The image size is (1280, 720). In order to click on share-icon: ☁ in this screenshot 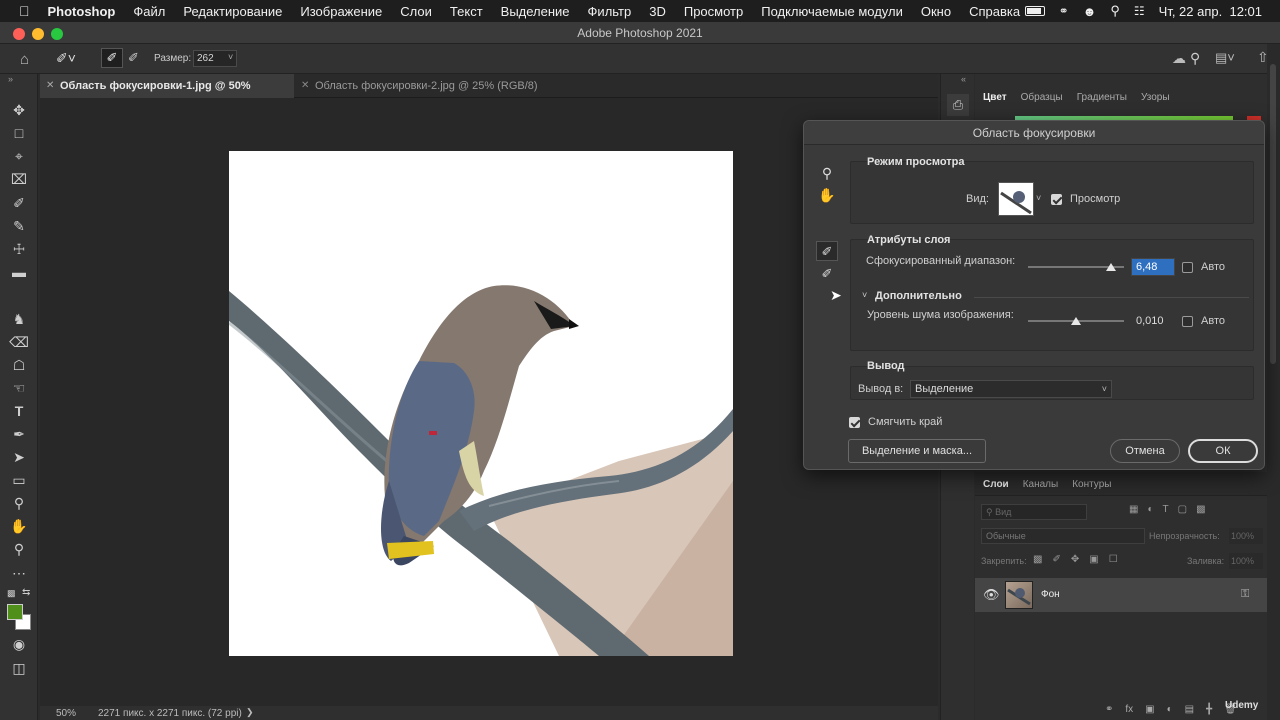, I will do `click(1179, 58)`.